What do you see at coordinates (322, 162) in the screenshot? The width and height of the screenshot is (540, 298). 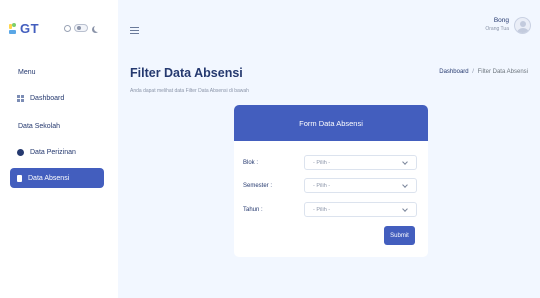 I see `blok-select-value: - Pilih -` at bounding box center [322, 162].